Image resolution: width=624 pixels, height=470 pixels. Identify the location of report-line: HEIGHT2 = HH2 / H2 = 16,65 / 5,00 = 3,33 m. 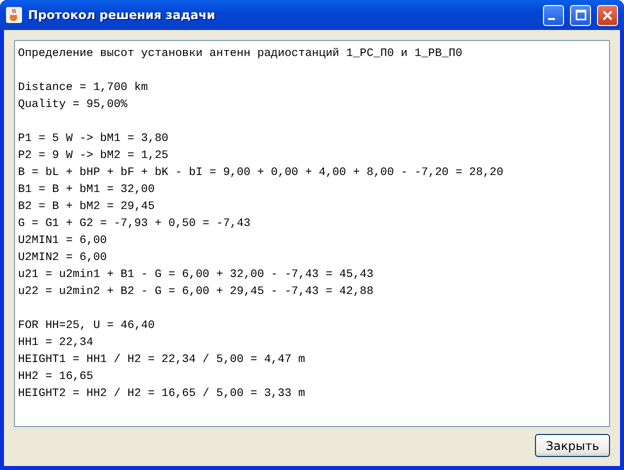
(162, 394).